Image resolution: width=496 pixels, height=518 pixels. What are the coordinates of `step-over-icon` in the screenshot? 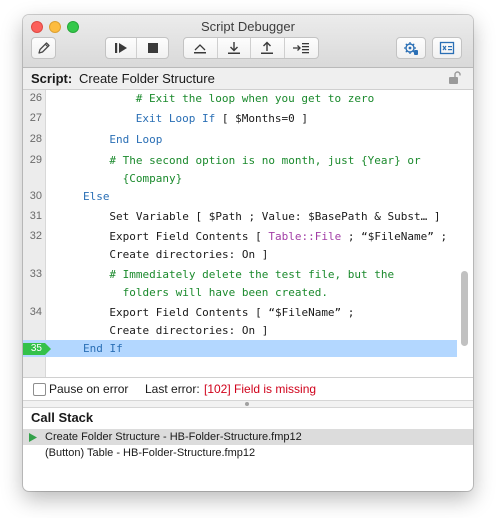 It's located at (200, 49).